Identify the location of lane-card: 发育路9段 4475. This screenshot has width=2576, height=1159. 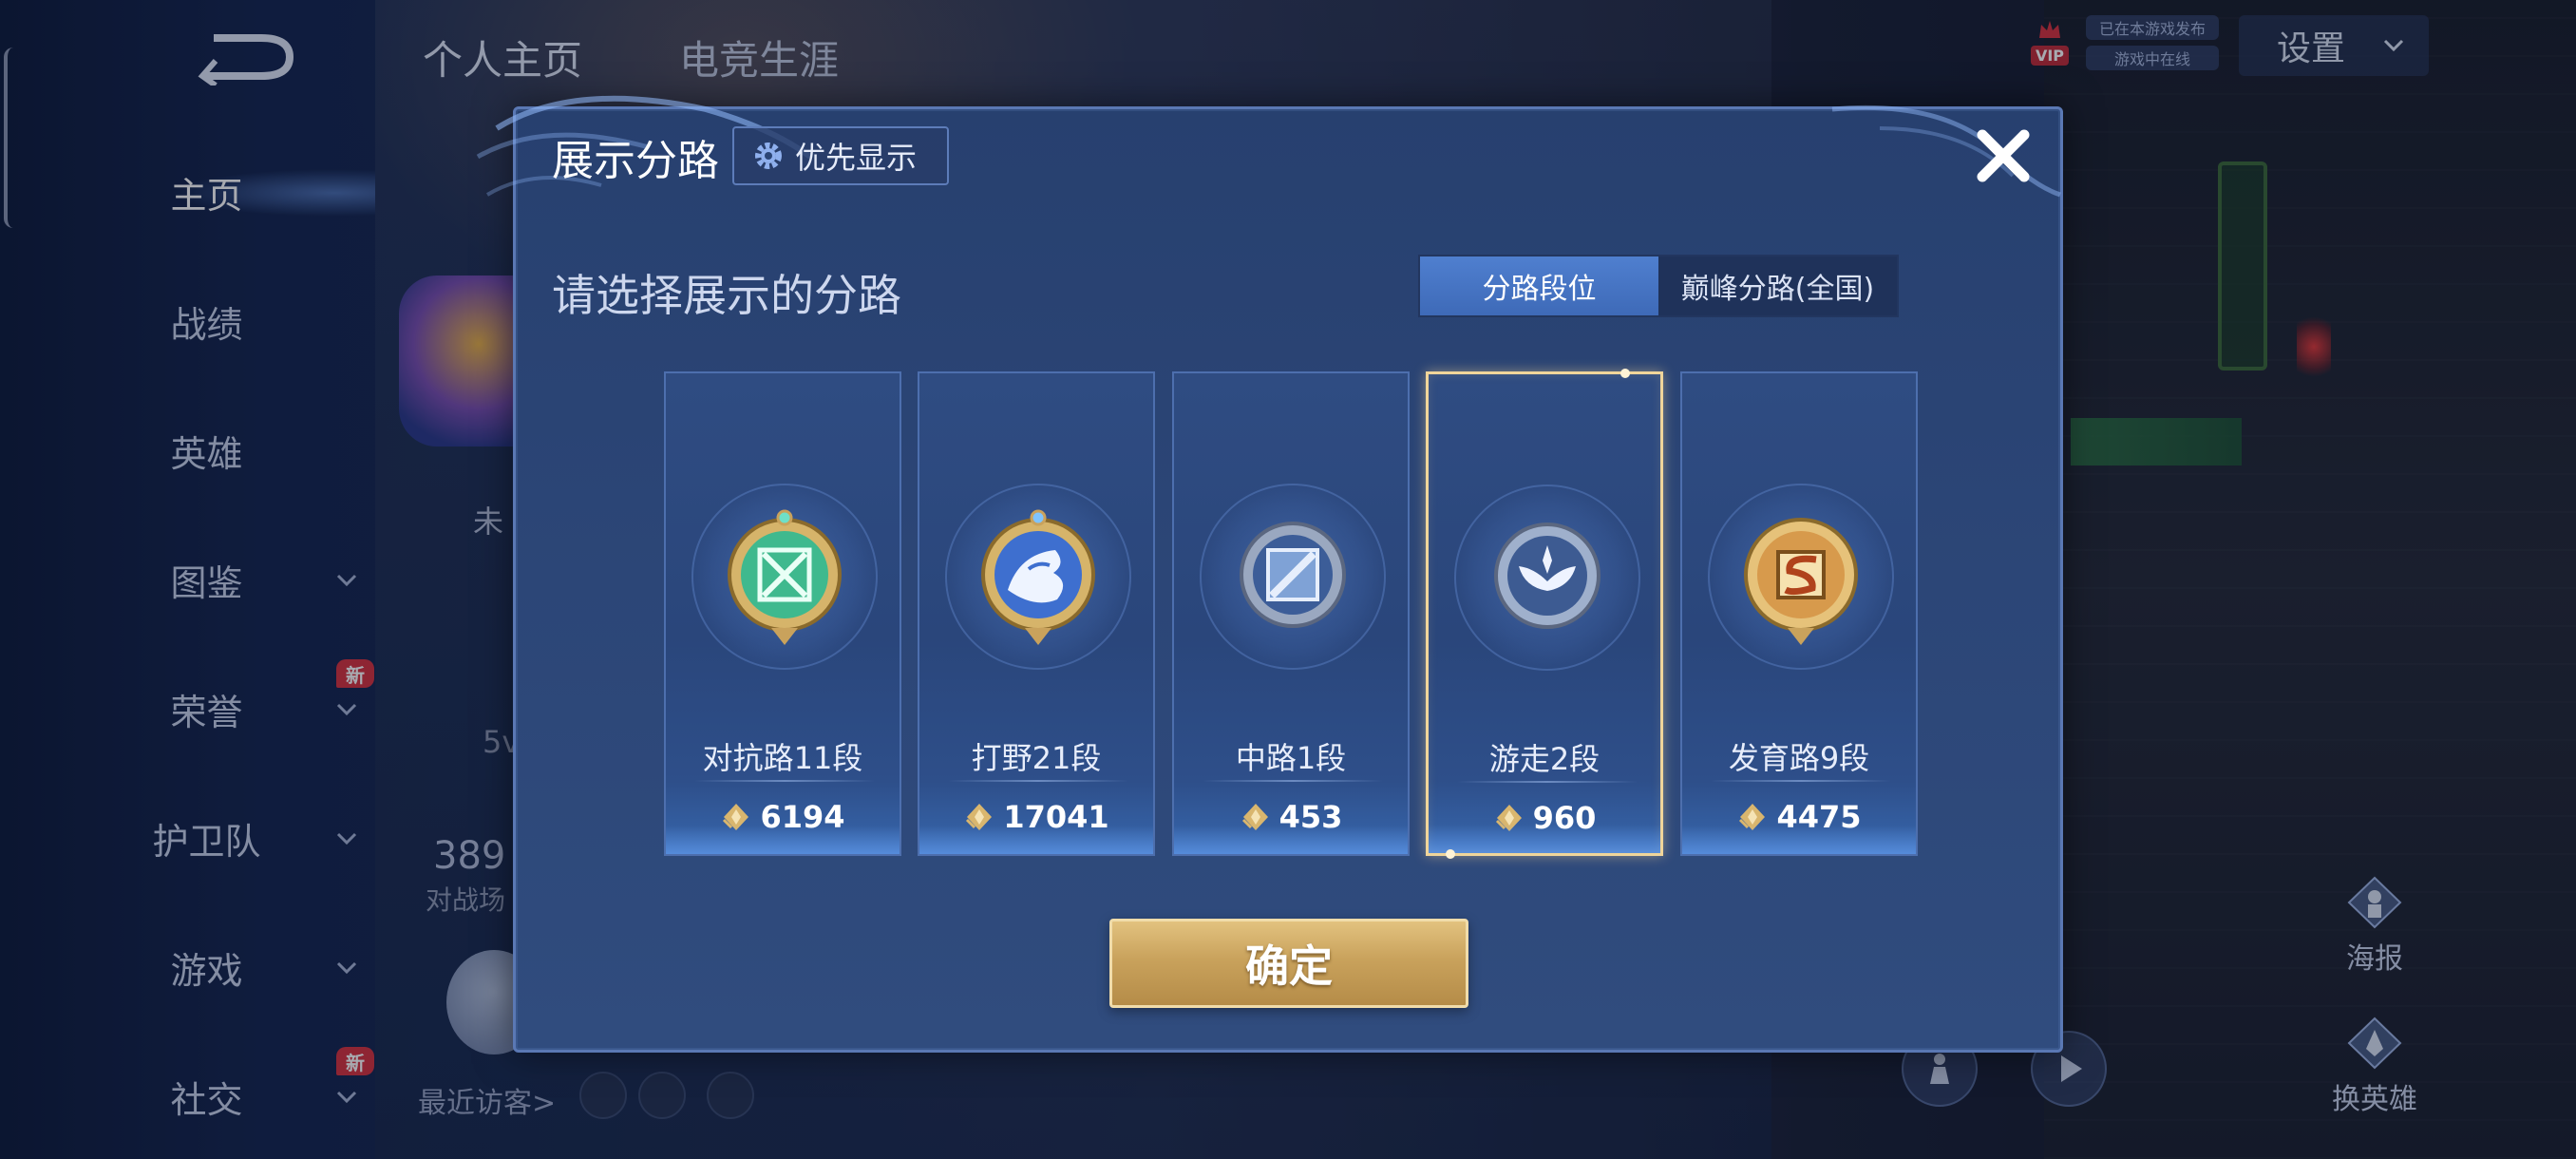
(1799, 613).